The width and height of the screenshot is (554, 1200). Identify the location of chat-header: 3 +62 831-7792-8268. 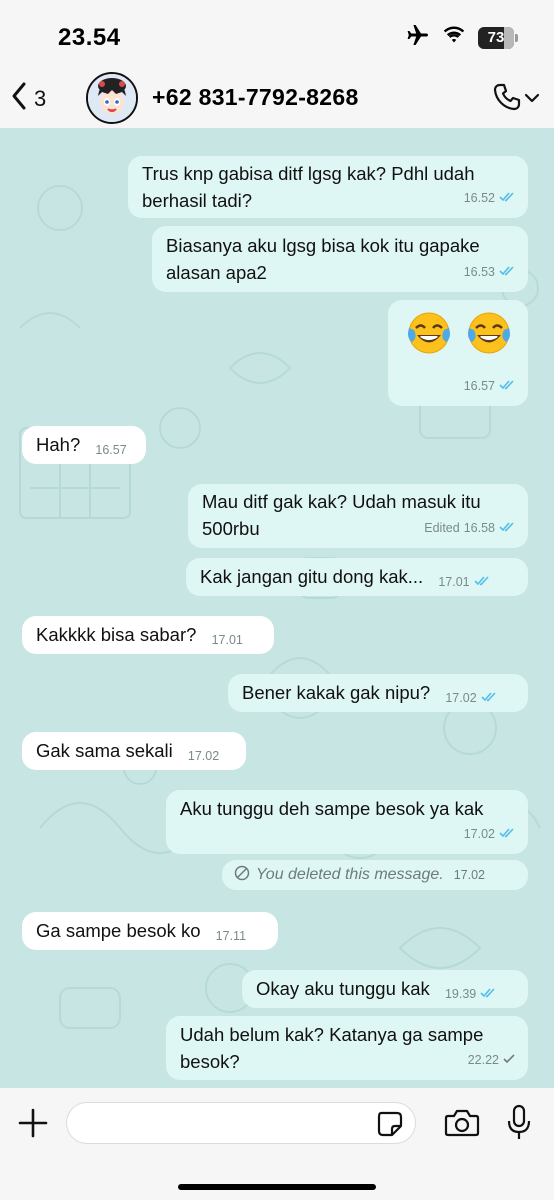
(277, 99).